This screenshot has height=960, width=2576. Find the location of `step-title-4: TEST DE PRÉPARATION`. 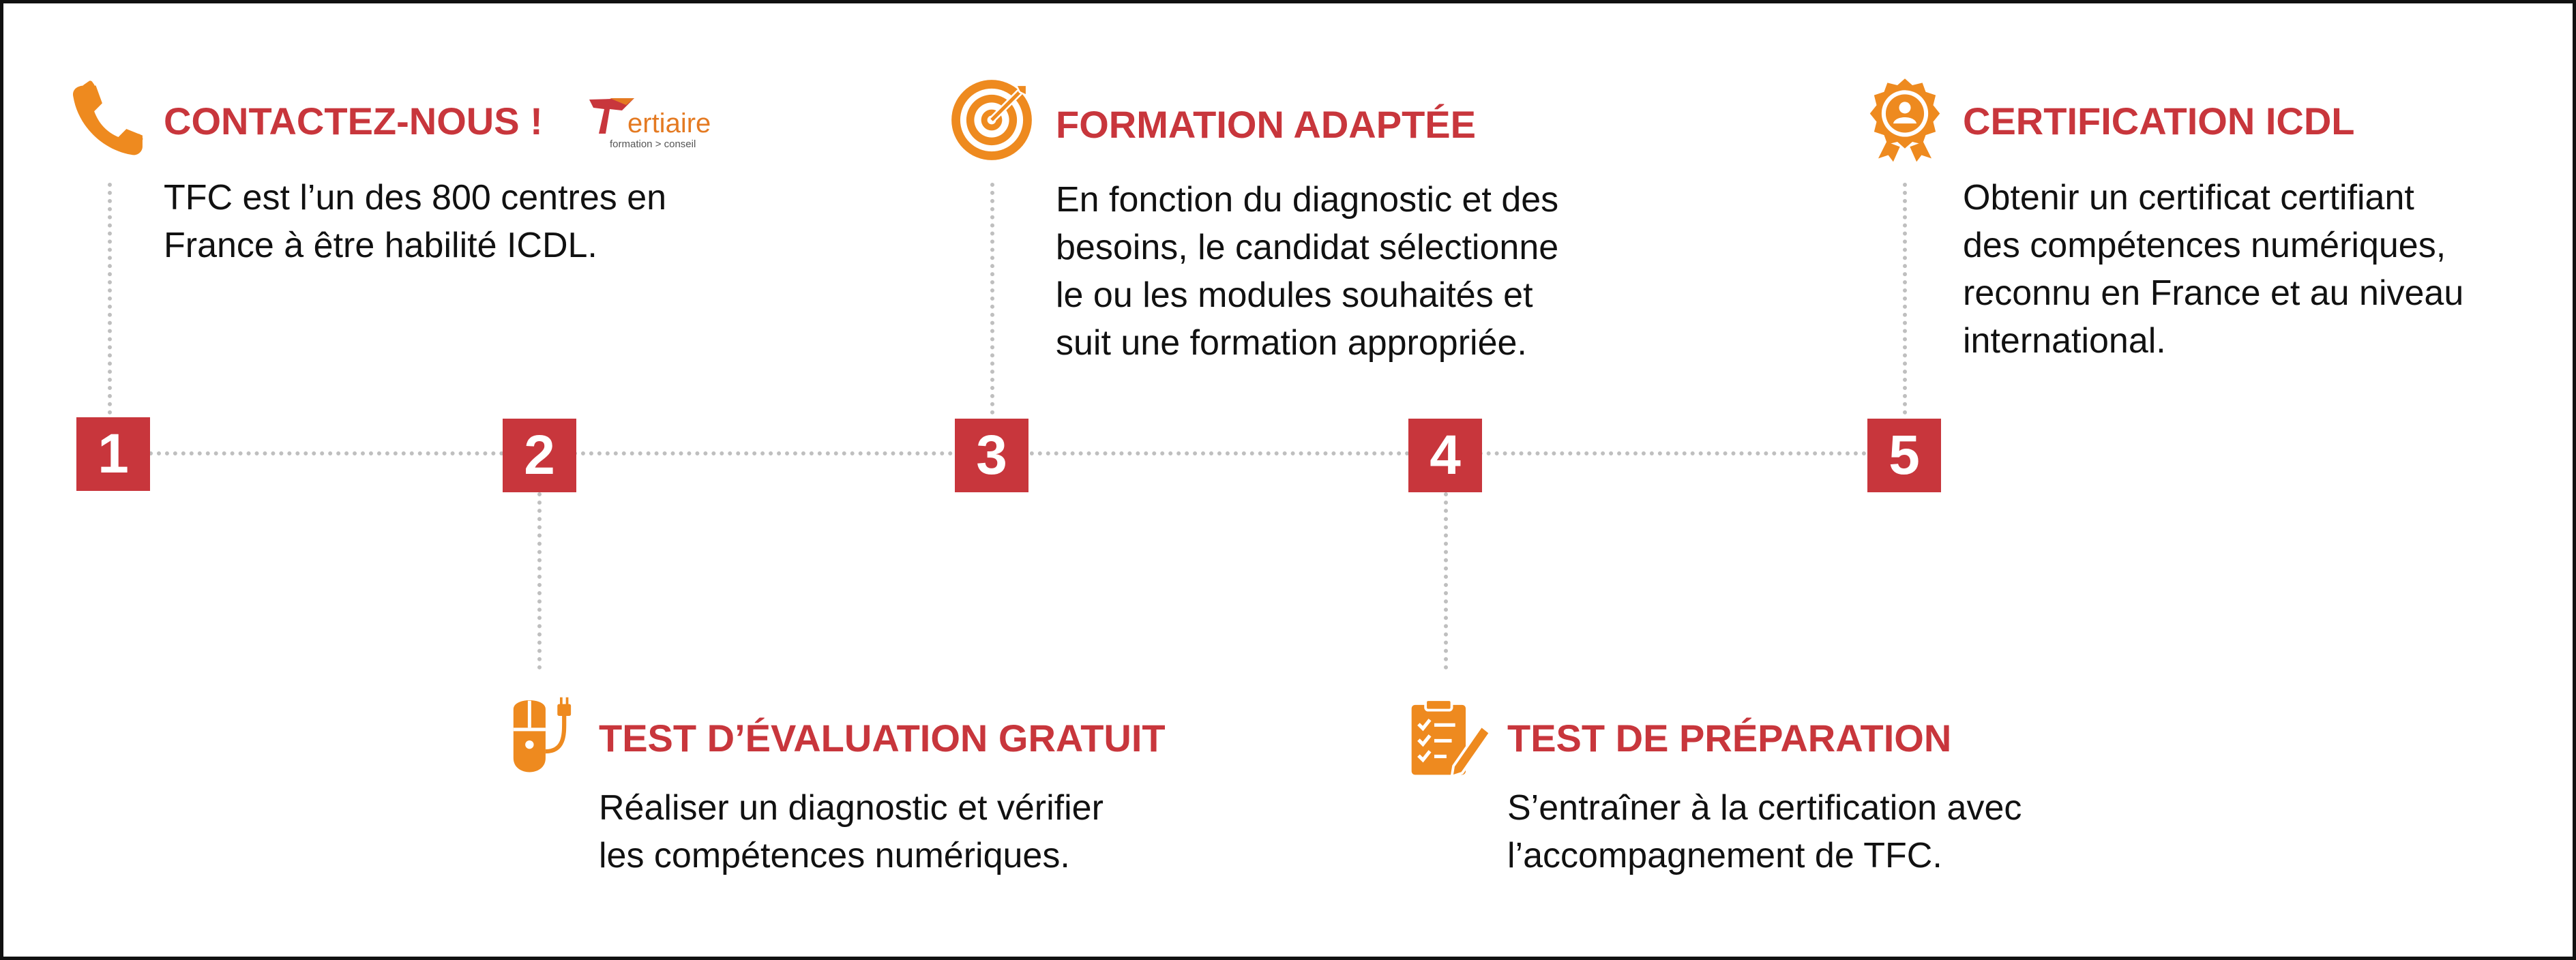

step-title-4: TEST DE PRÉPARATION is located at coordinates (1729, 738).